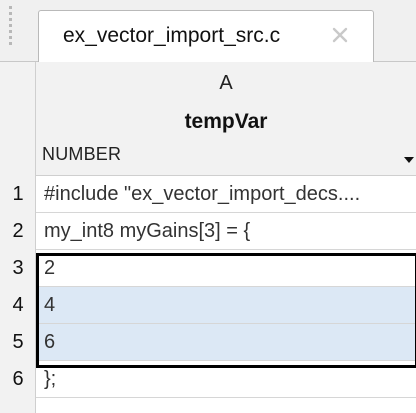 Image resolution: width=416 pixels, height=413 pixels. I want to click on column-type-label: NUMBER, so click(82, 154).